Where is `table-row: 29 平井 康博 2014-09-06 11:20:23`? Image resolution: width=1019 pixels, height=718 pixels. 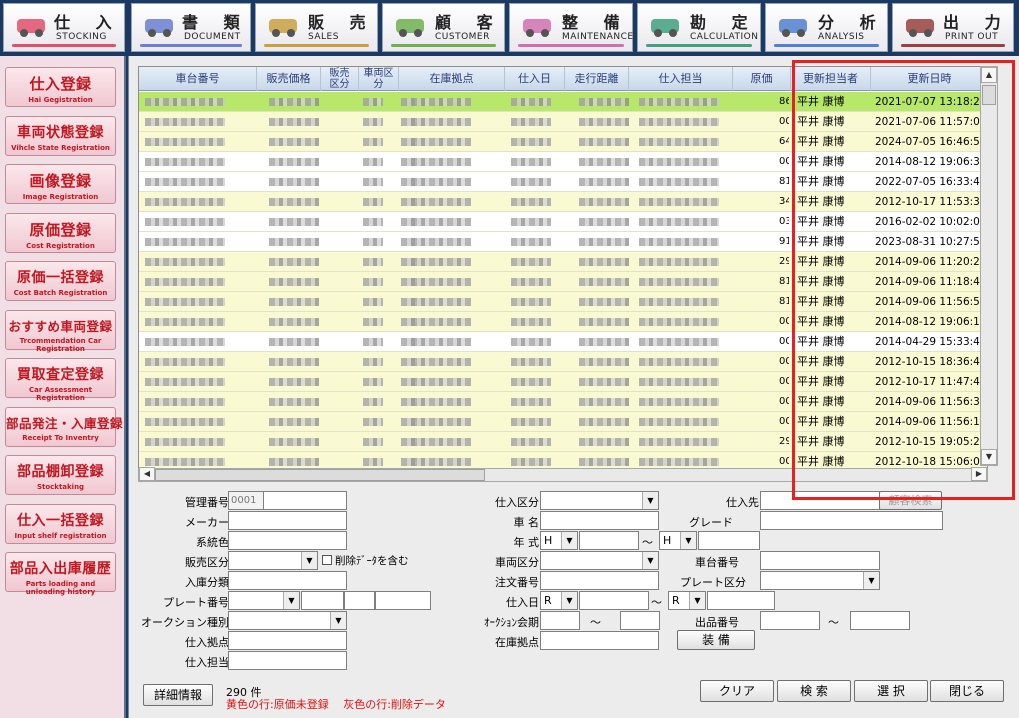 table-row: 29 平井 康博 2014-09-06 11:20:23 is located at coordinates (563, 262).